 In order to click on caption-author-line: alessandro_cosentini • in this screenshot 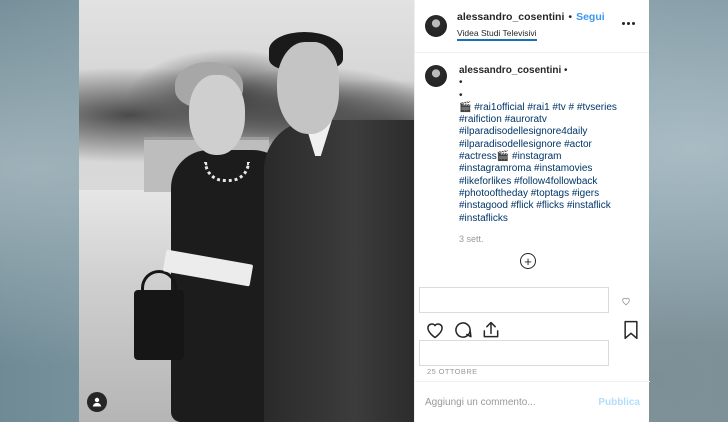, I will do `click(538, 71)`.